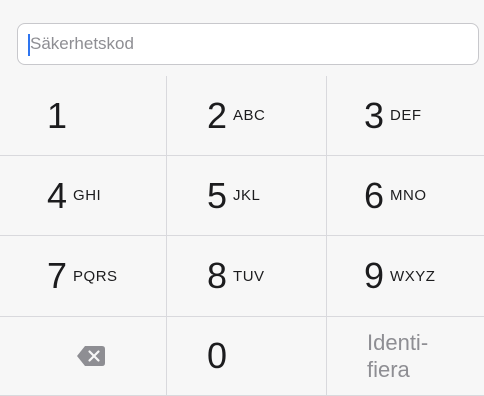 This screenshot has height=396, width=484. What do you see at coordinates (413, 276) in the screenshot?
I see `key-letters: WXYZ` at bounding box center [413, 276].